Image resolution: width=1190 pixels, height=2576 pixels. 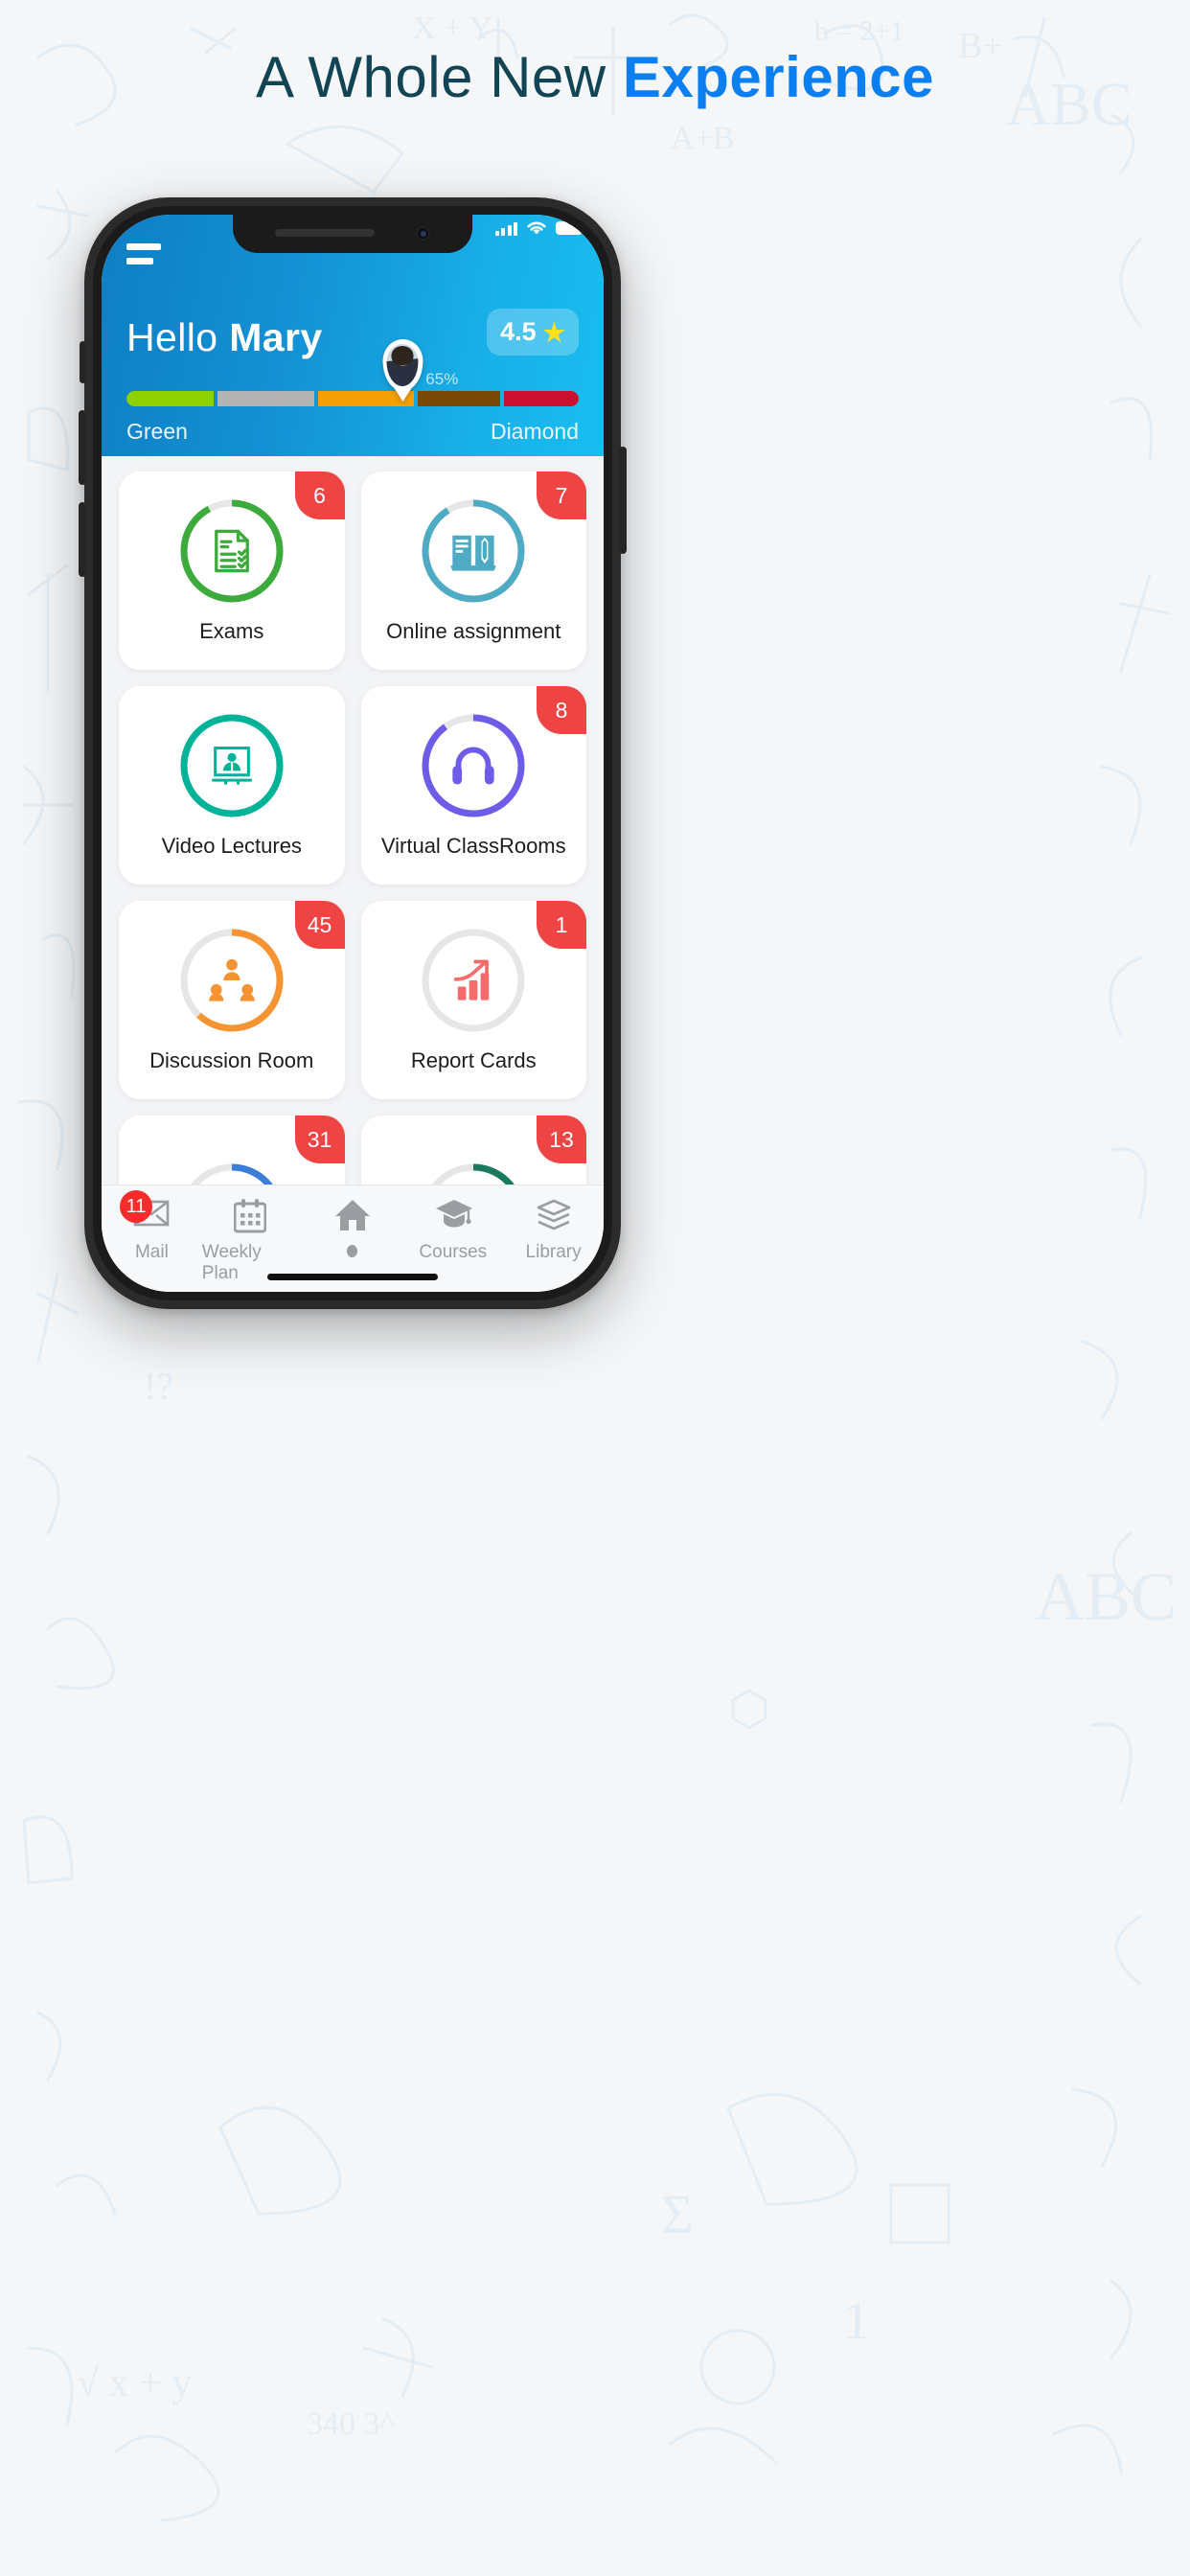 What do you see at coordinates (251, 1217) in the screenshot?
I see `calendar-icon` at bounding box center [251, 1217].